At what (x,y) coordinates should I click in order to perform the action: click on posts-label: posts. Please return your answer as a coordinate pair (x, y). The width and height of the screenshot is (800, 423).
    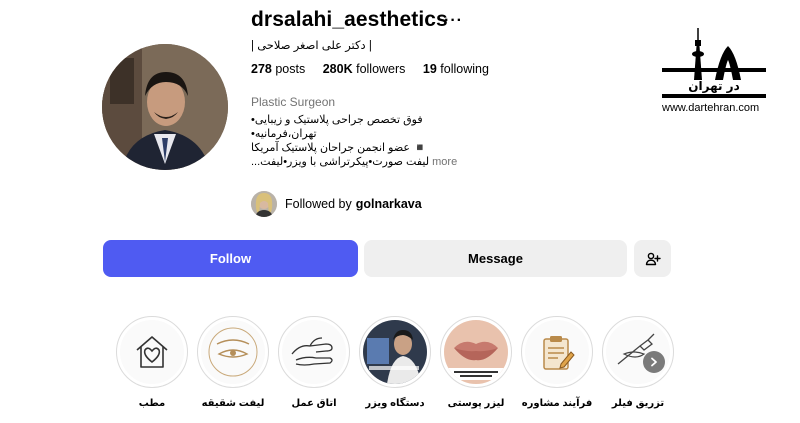
    Looking at the image, I should click on (290, 69).